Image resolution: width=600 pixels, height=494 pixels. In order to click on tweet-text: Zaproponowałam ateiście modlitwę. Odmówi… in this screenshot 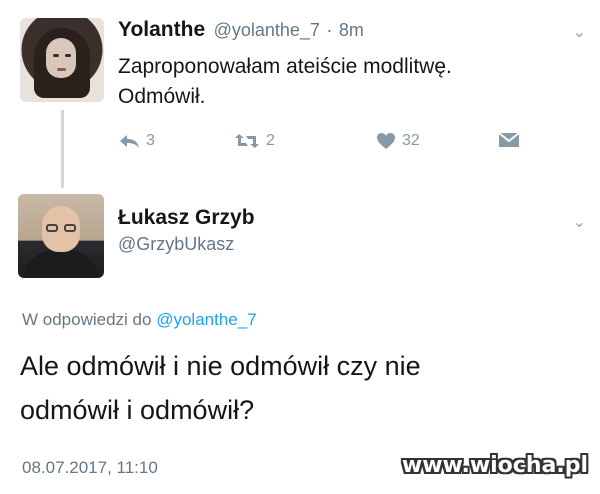, I will do `click(285, 82)`.